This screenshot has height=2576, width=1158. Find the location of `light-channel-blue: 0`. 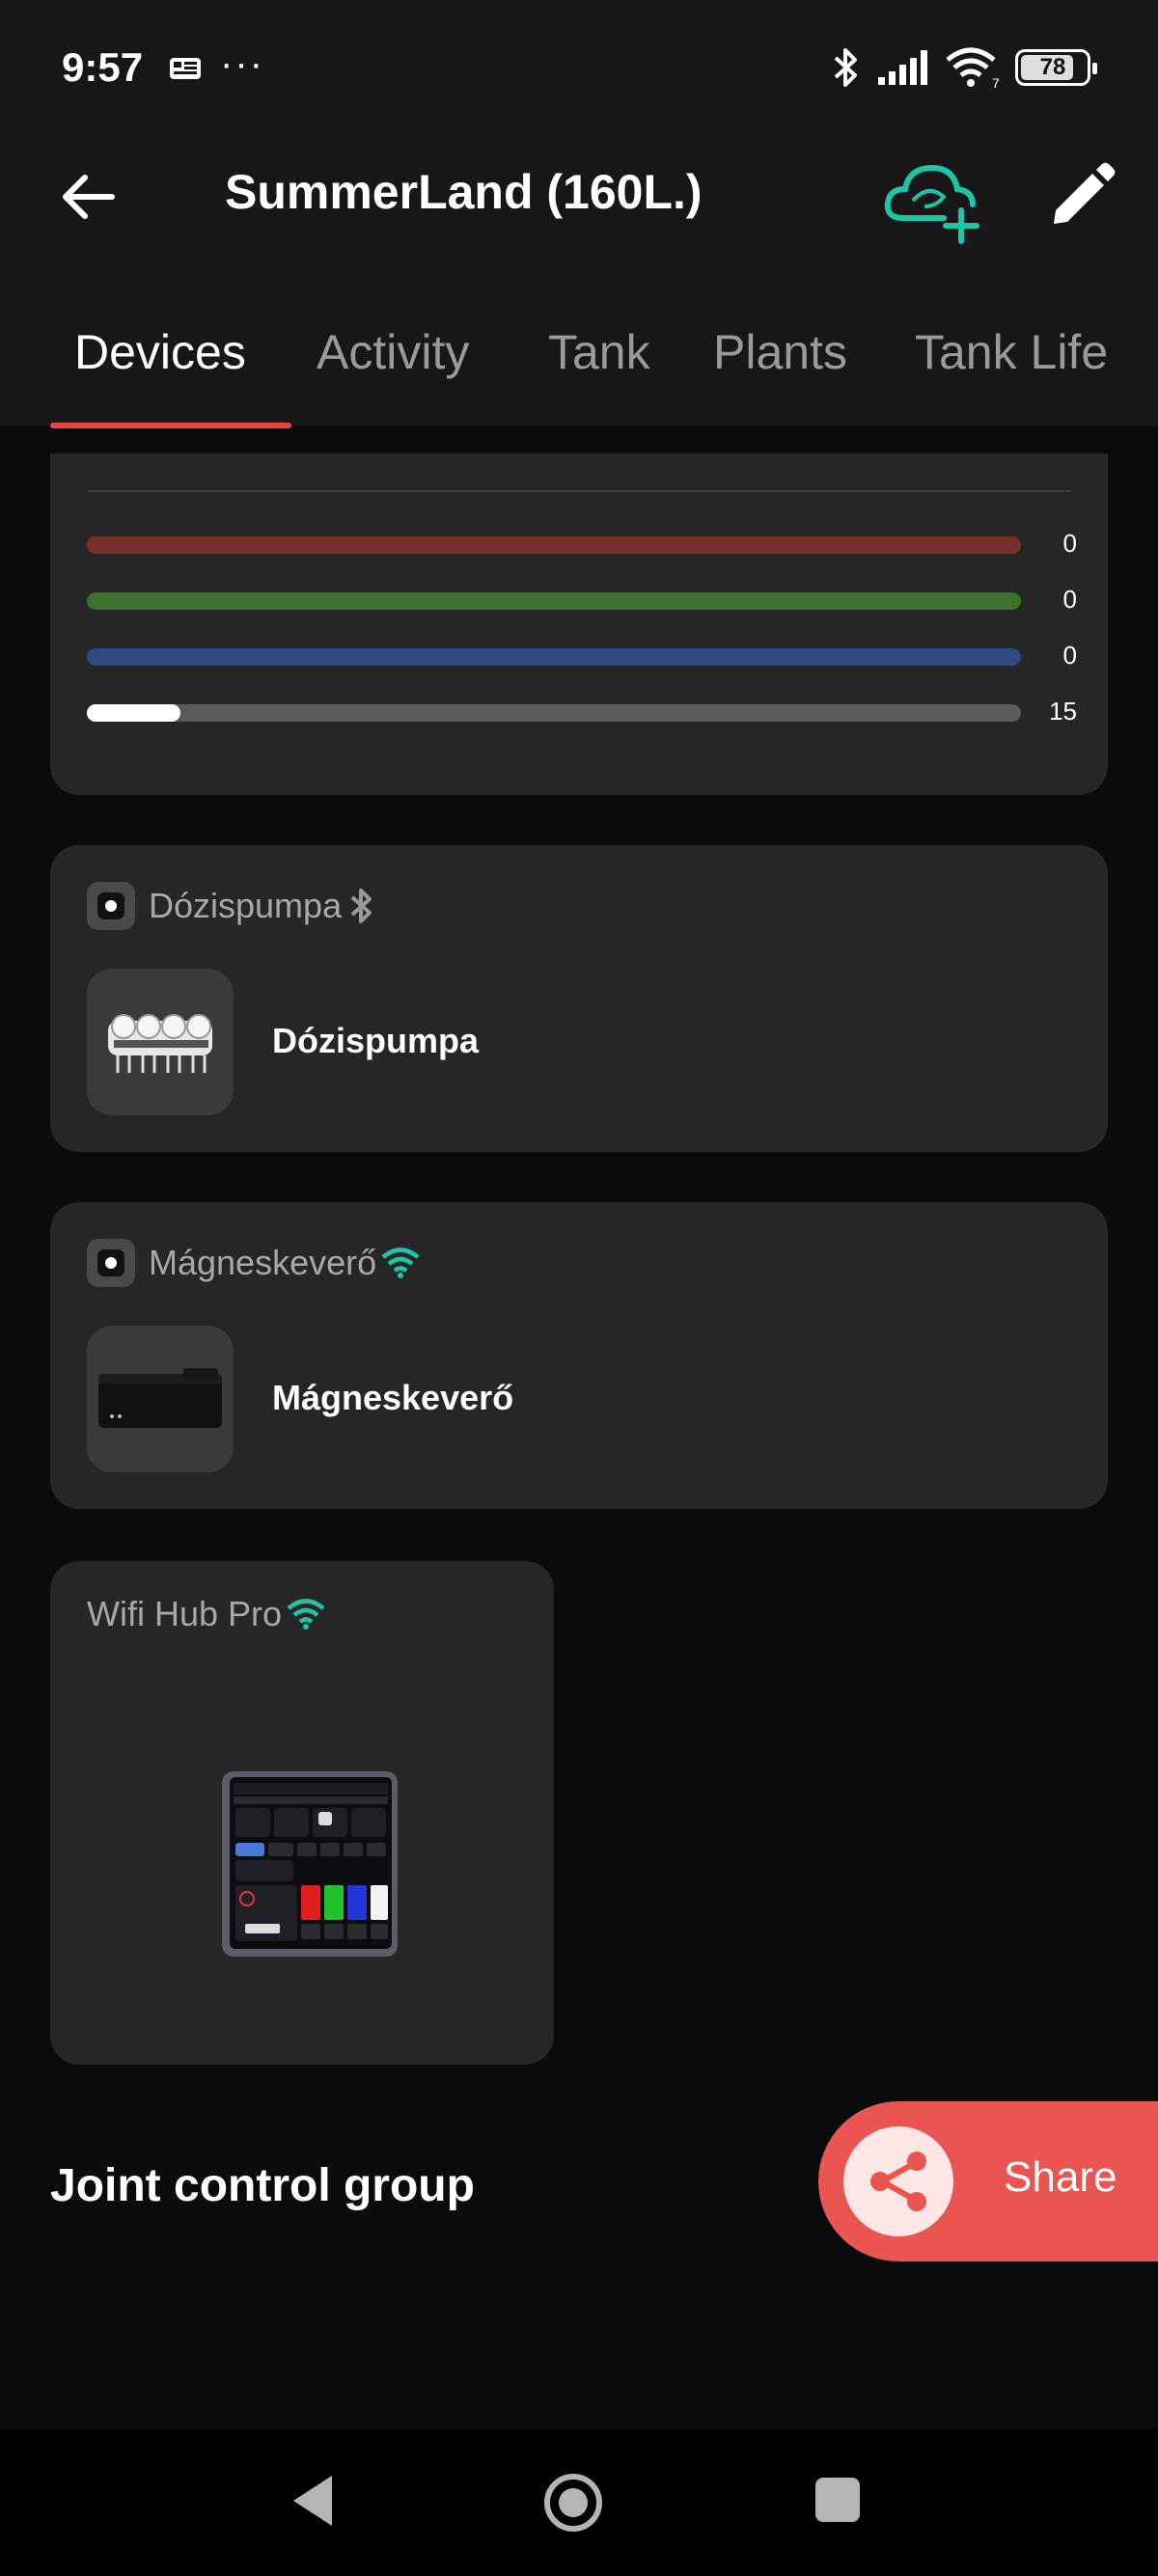

light-channel-blue: 0 is located at coordinates (582, 656).